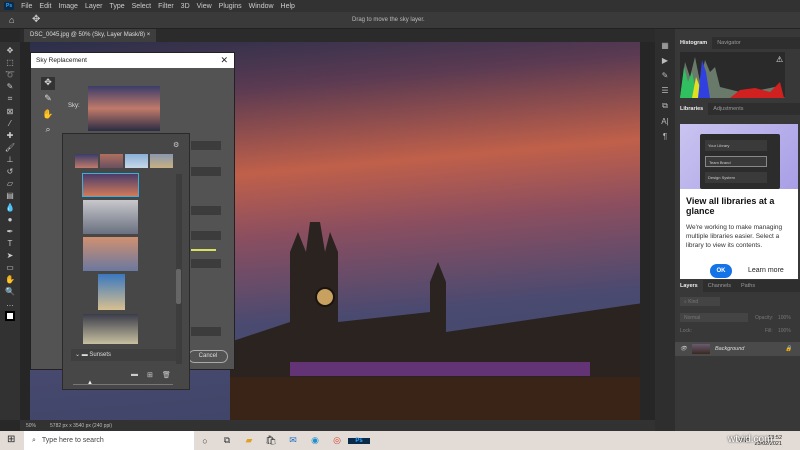 The height and width of the screenshot is (450, 800). What do you see at coordinates (123, 355) in the screenshot?
I see `folder-sunsets: ⌄ ▬ Sunsets` at bounding box center [123, 355].